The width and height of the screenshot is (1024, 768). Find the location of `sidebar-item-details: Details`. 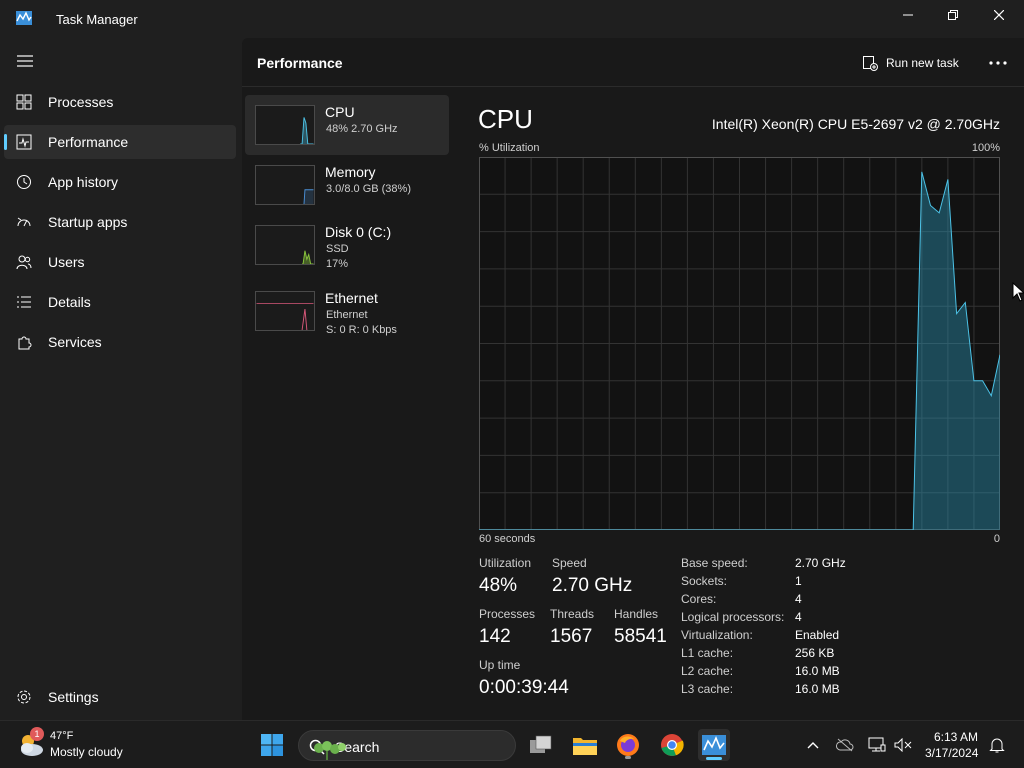

sidebar-item-details: Details is located at coordinates (120, 302).